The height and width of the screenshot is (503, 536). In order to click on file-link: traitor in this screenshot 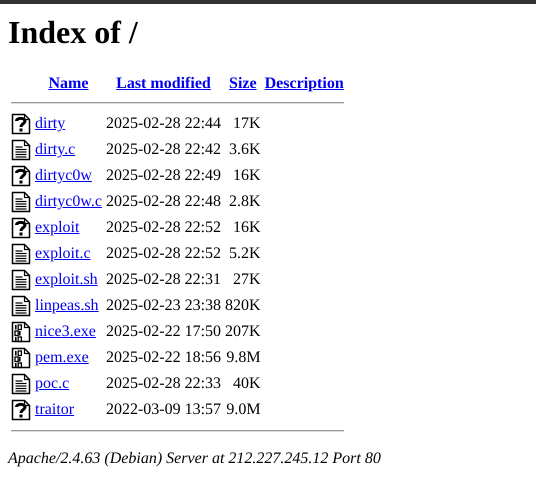, I will do `click(54, 409)`.